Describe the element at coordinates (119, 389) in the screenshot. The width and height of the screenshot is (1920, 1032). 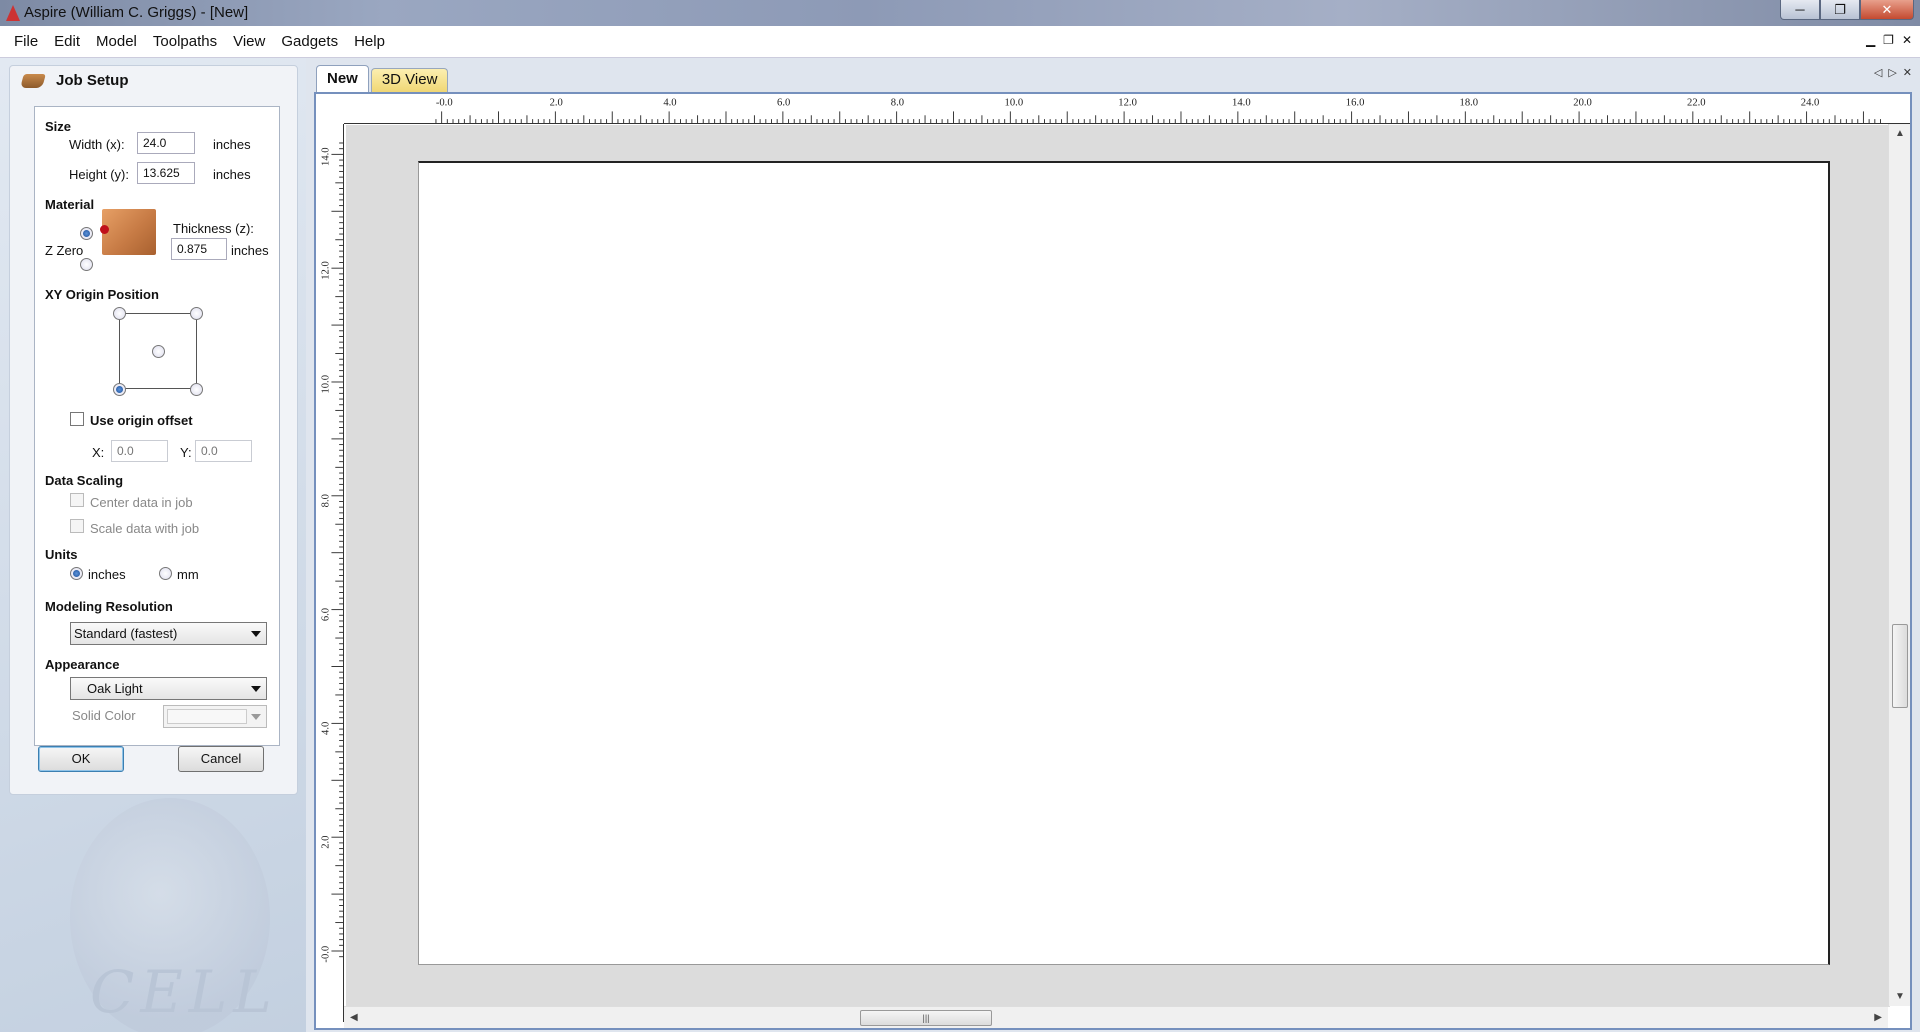
I see `origin-bottom-left-radio` at that location.